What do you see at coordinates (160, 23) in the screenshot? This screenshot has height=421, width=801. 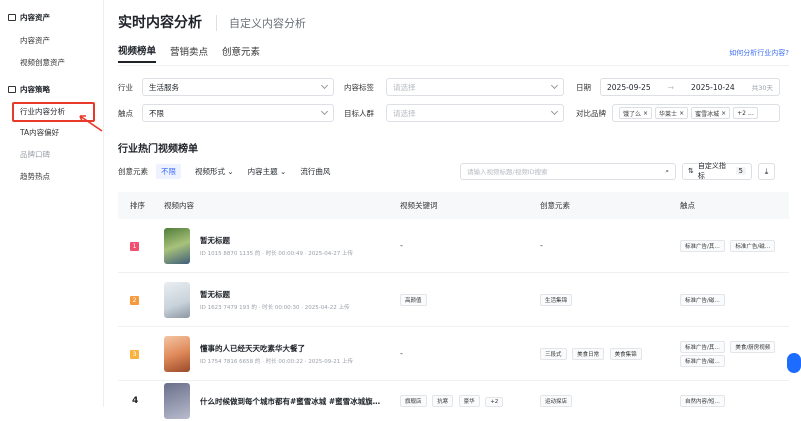 I see `page-title: 实时内容分析` at bounding box center [160, 23].